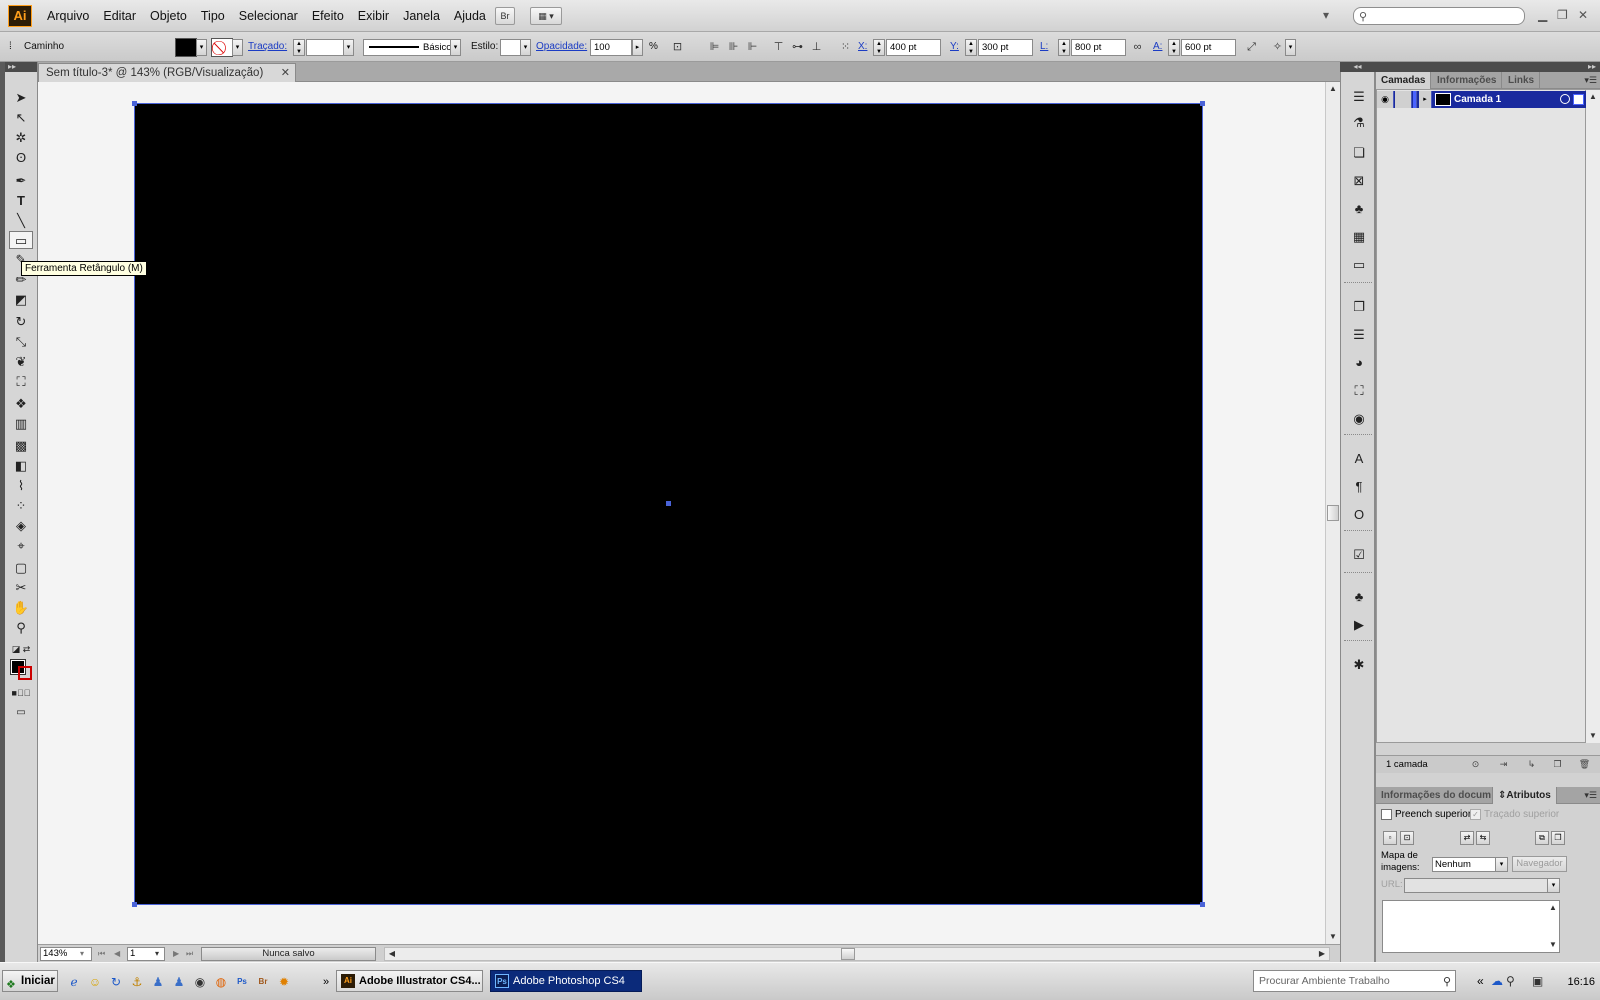 Image resolution: width=1600 pixels, height=1000 pixels. Describe the element at coordinates (1553, 945) in the screenshot. I see `notes-scroll-down-arrow: ▼` at that location.